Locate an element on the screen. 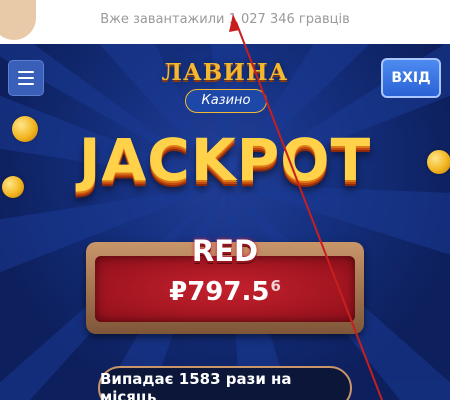  install-banner: Вже завантажили 1 027 346 гравців is located at coordinates (225, 22).